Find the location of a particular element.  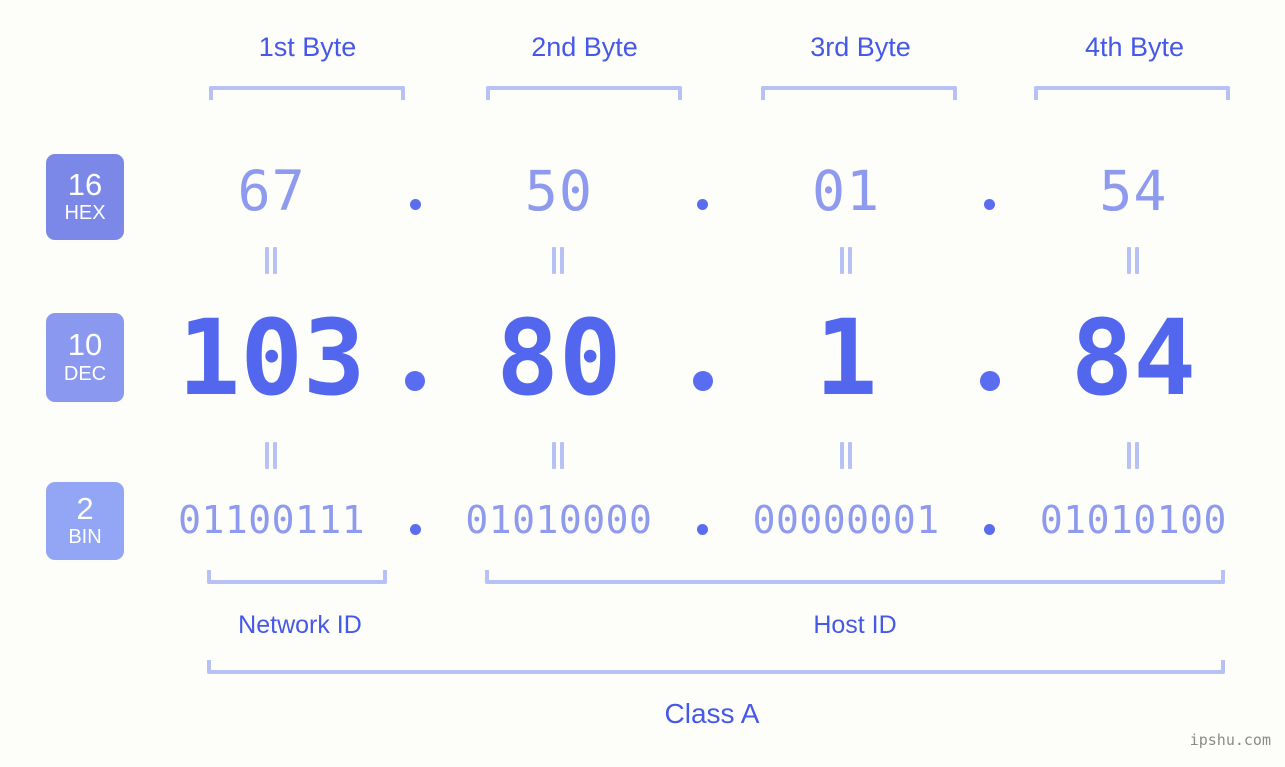

hex-octet-1: 67 is located at coordinates (271, 191).